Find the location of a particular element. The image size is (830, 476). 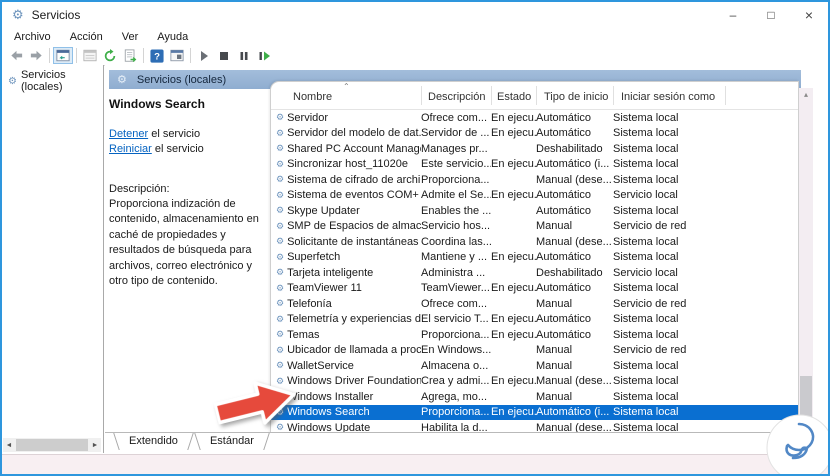

export-list-icon is located at coordinates (130, 55).